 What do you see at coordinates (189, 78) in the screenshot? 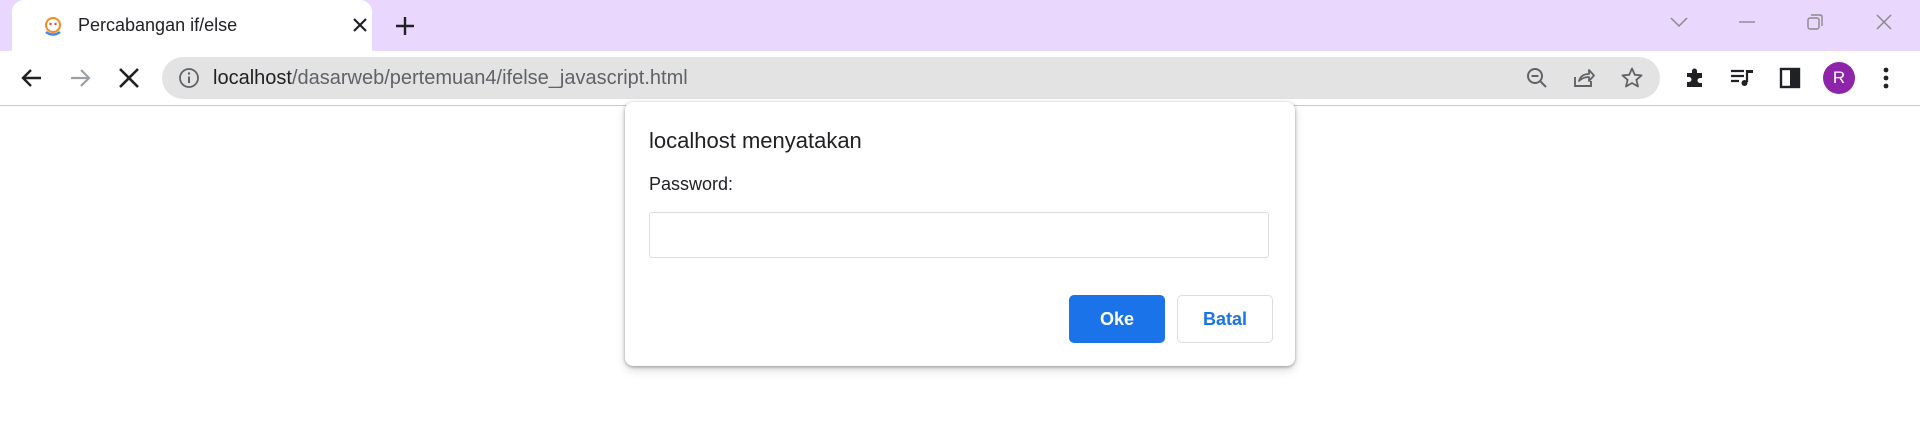
I see `info-icon` at bounding box center [189, 78].